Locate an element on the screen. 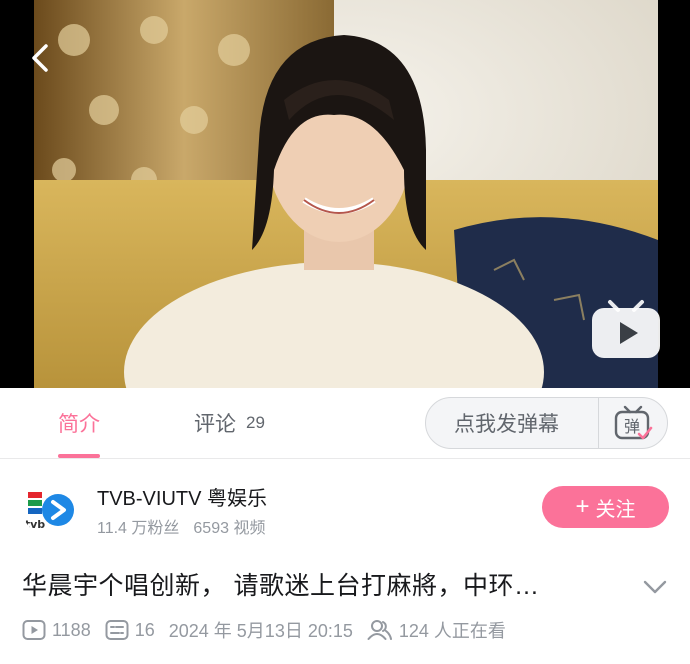 The width and height of the screenshot is (690, 664). danmaku-toggle-glyph: 弹 is located at coordinates (632, 426).